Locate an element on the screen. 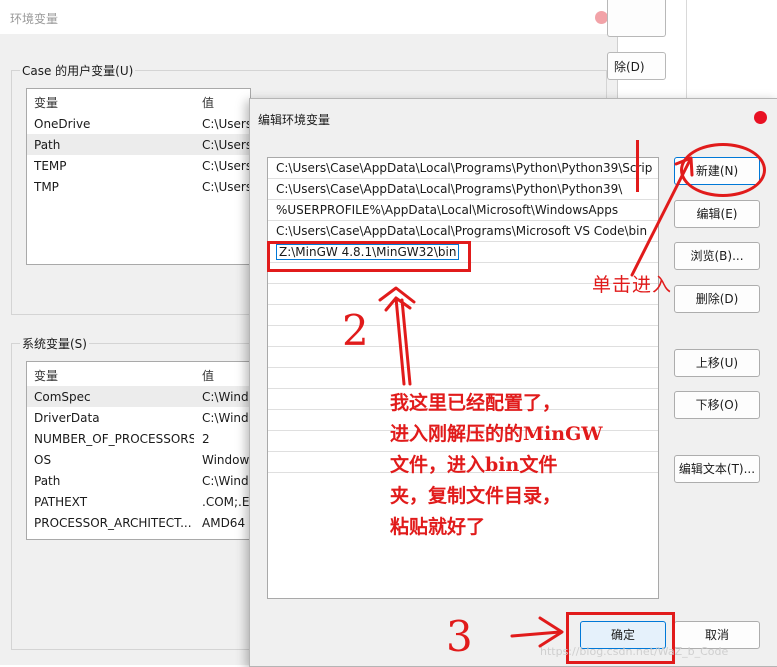 Image resolution: width=777 pixels, height=667 pixels. watermark: https://blog.csdn.net/WaZ_b_Code is located at coordinates (634, 651).